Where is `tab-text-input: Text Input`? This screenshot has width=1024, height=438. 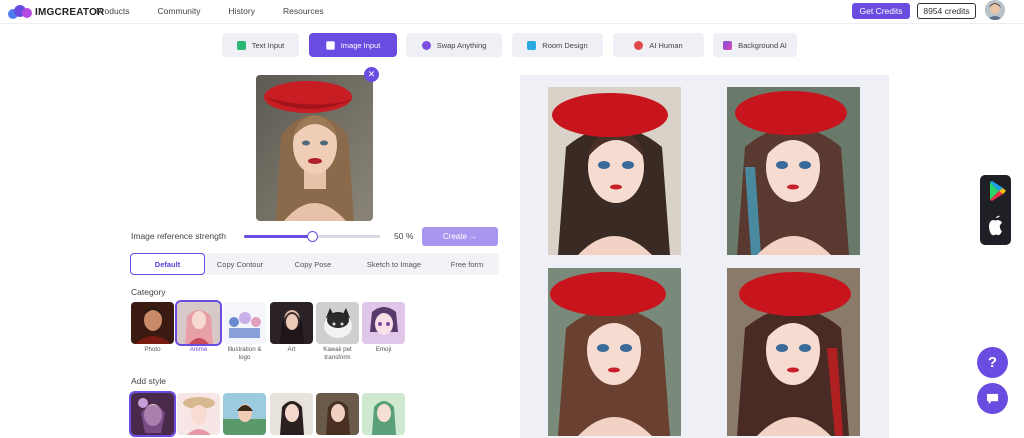
tab-text-input: Text Input is located at coordinates (260, 45).